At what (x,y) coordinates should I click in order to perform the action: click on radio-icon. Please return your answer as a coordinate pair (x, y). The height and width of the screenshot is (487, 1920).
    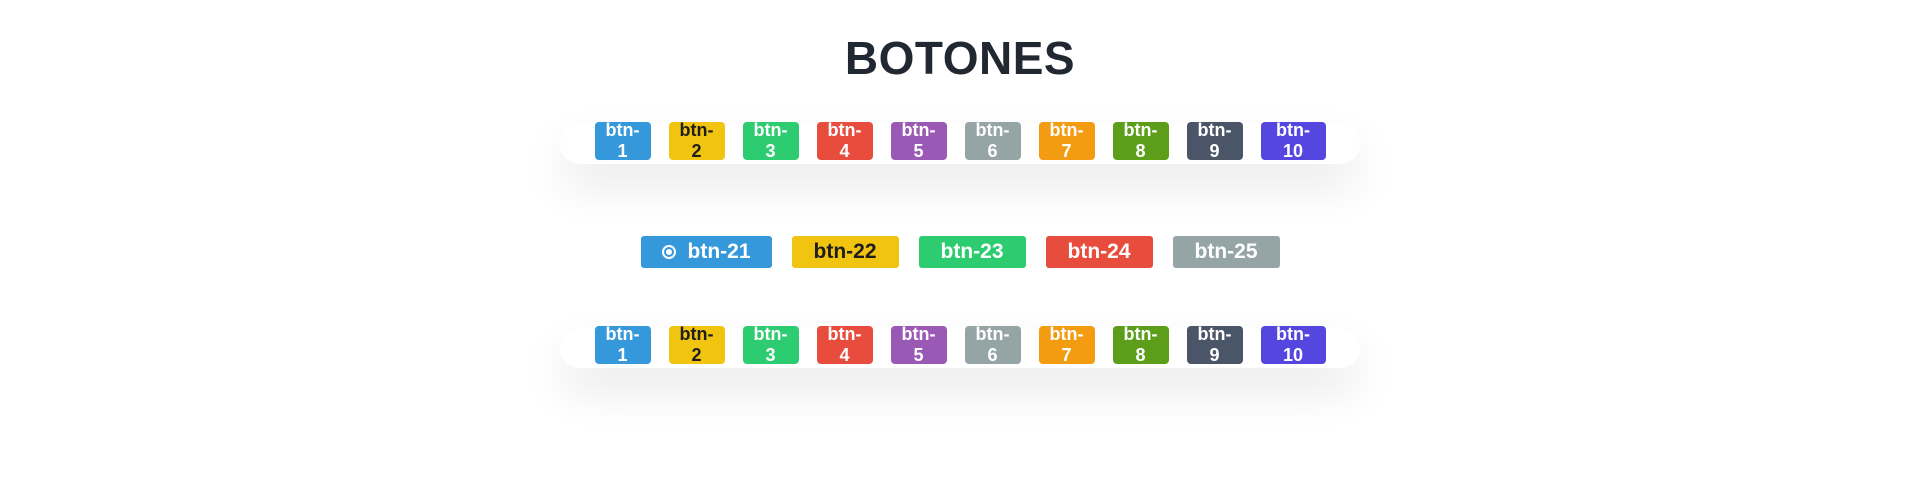
    Looking at the image, I should click on (668, 252).